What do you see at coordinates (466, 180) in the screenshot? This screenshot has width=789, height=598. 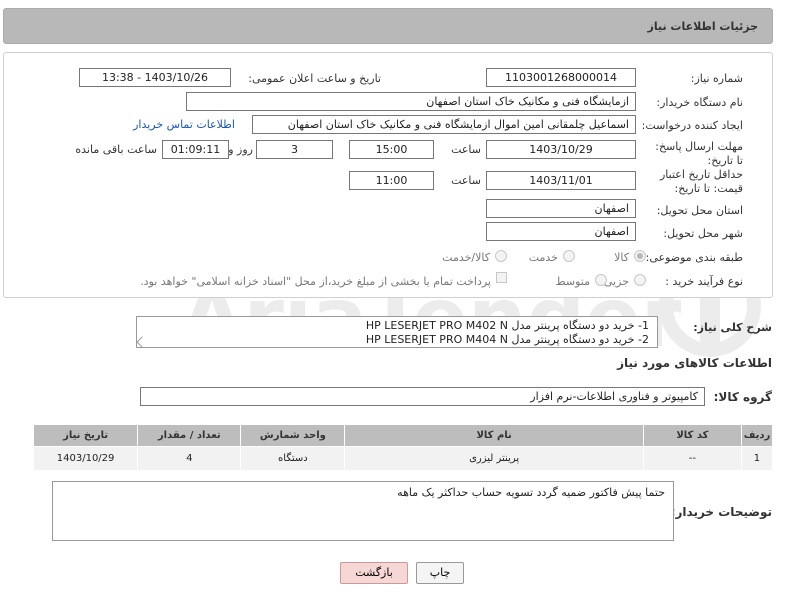 I see `price-validity-time-label: ساعت` at bounding box center [466, 180].